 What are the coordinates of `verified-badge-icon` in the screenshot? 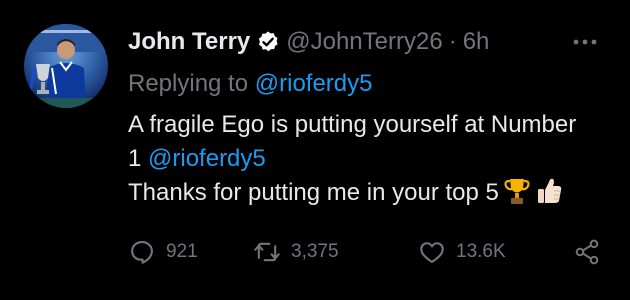 It's located at (268, 42).